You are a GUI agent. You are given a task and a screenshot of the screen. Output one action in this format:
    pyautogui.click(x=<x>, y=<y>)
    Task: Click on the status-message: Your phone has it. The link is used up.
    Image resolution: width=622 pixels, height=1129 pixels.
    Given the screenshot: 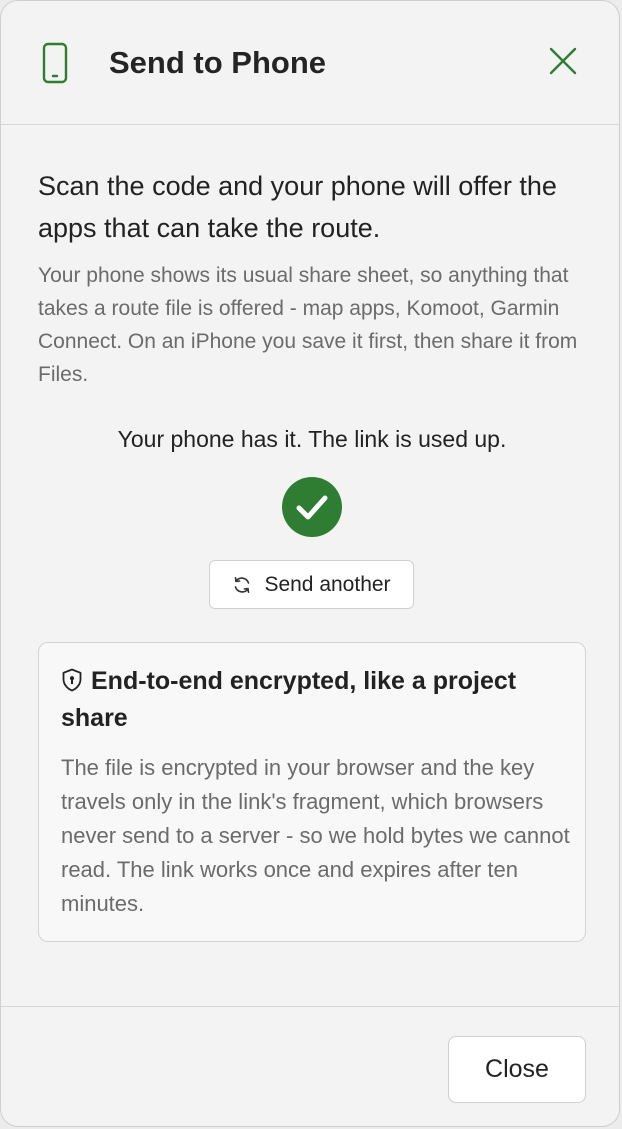 What is the action you would take?
    pyautogui.click(x=312, y=439)
    